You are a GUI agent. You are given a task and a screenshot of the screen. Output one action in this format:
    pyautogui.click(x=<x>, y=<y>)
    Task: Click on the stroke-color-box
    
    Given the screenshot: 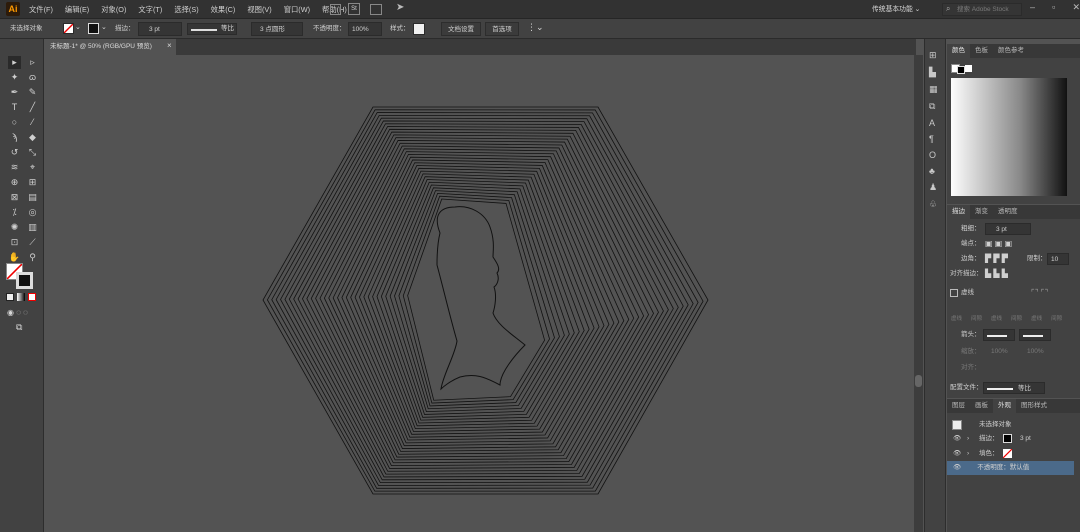 What is the action you would take?
    pyautogui.click(x=24, y=280)
    